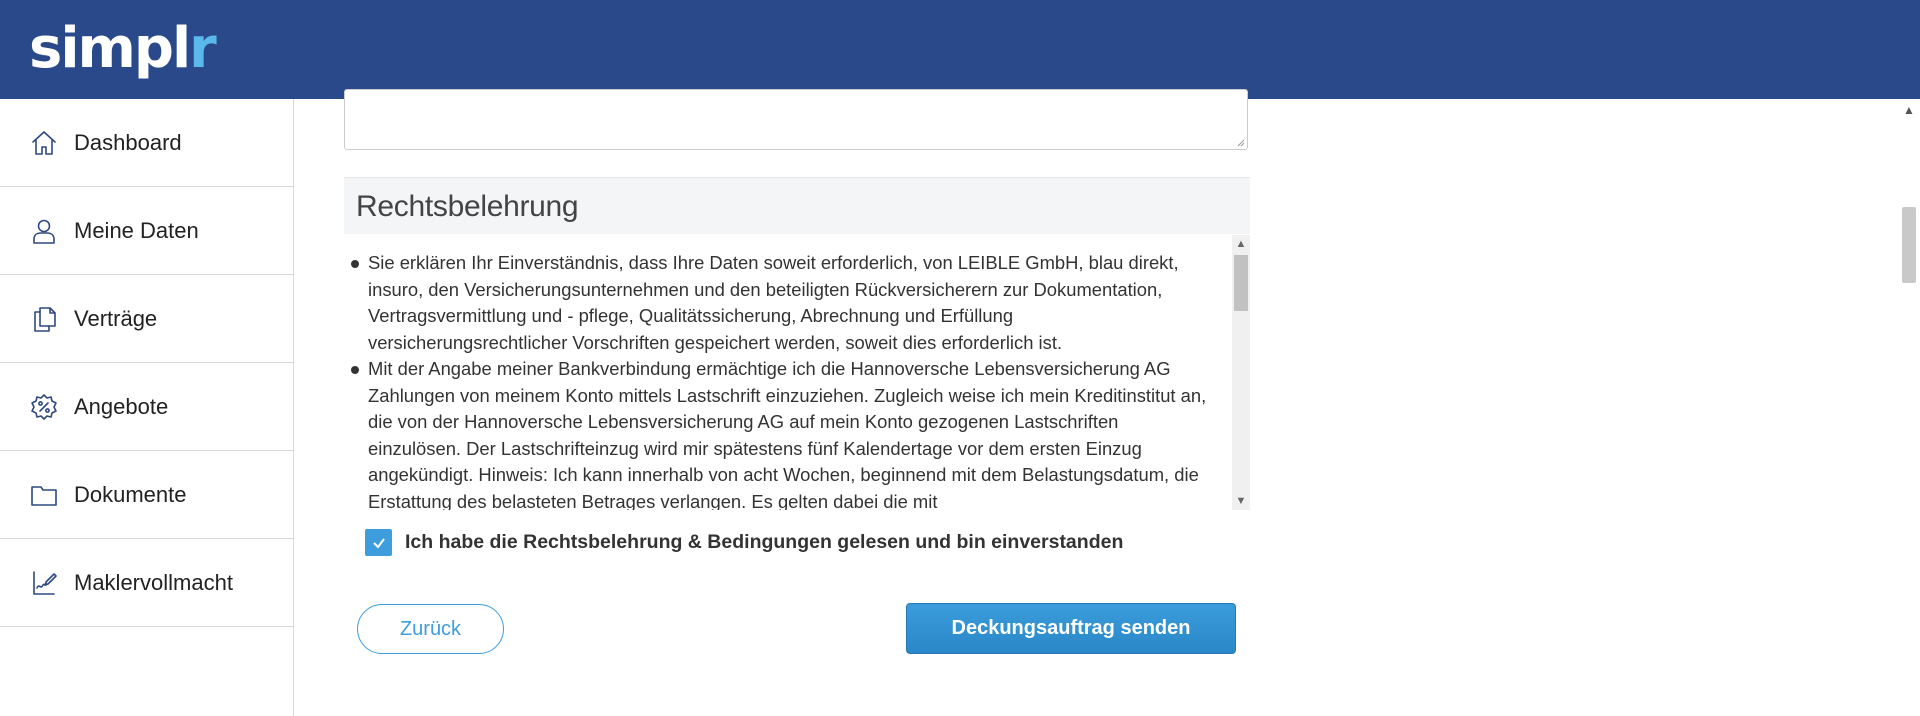  What do you see at coordinates (1241, 244) in the screenshot?
I see `scroll-up-icon: ▲` at bounding box center [1241, 244].